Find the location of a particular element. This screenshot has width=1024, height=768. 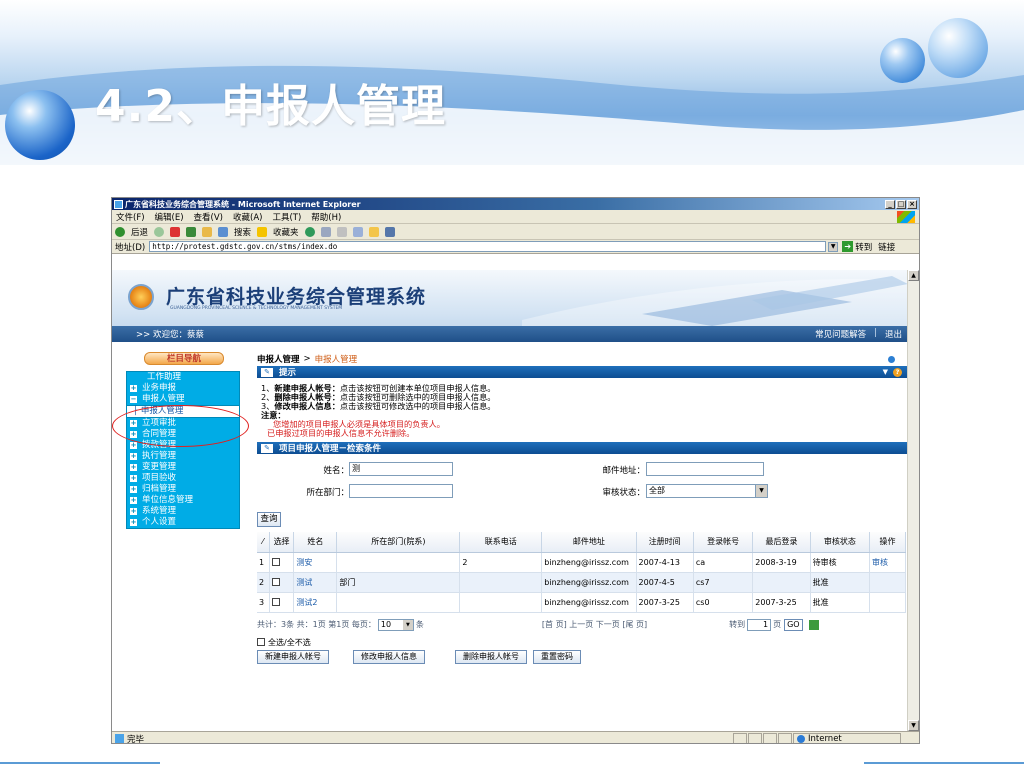

sidebar-item-work-assistant: 工作助理 is located at coordinates (183, 377).